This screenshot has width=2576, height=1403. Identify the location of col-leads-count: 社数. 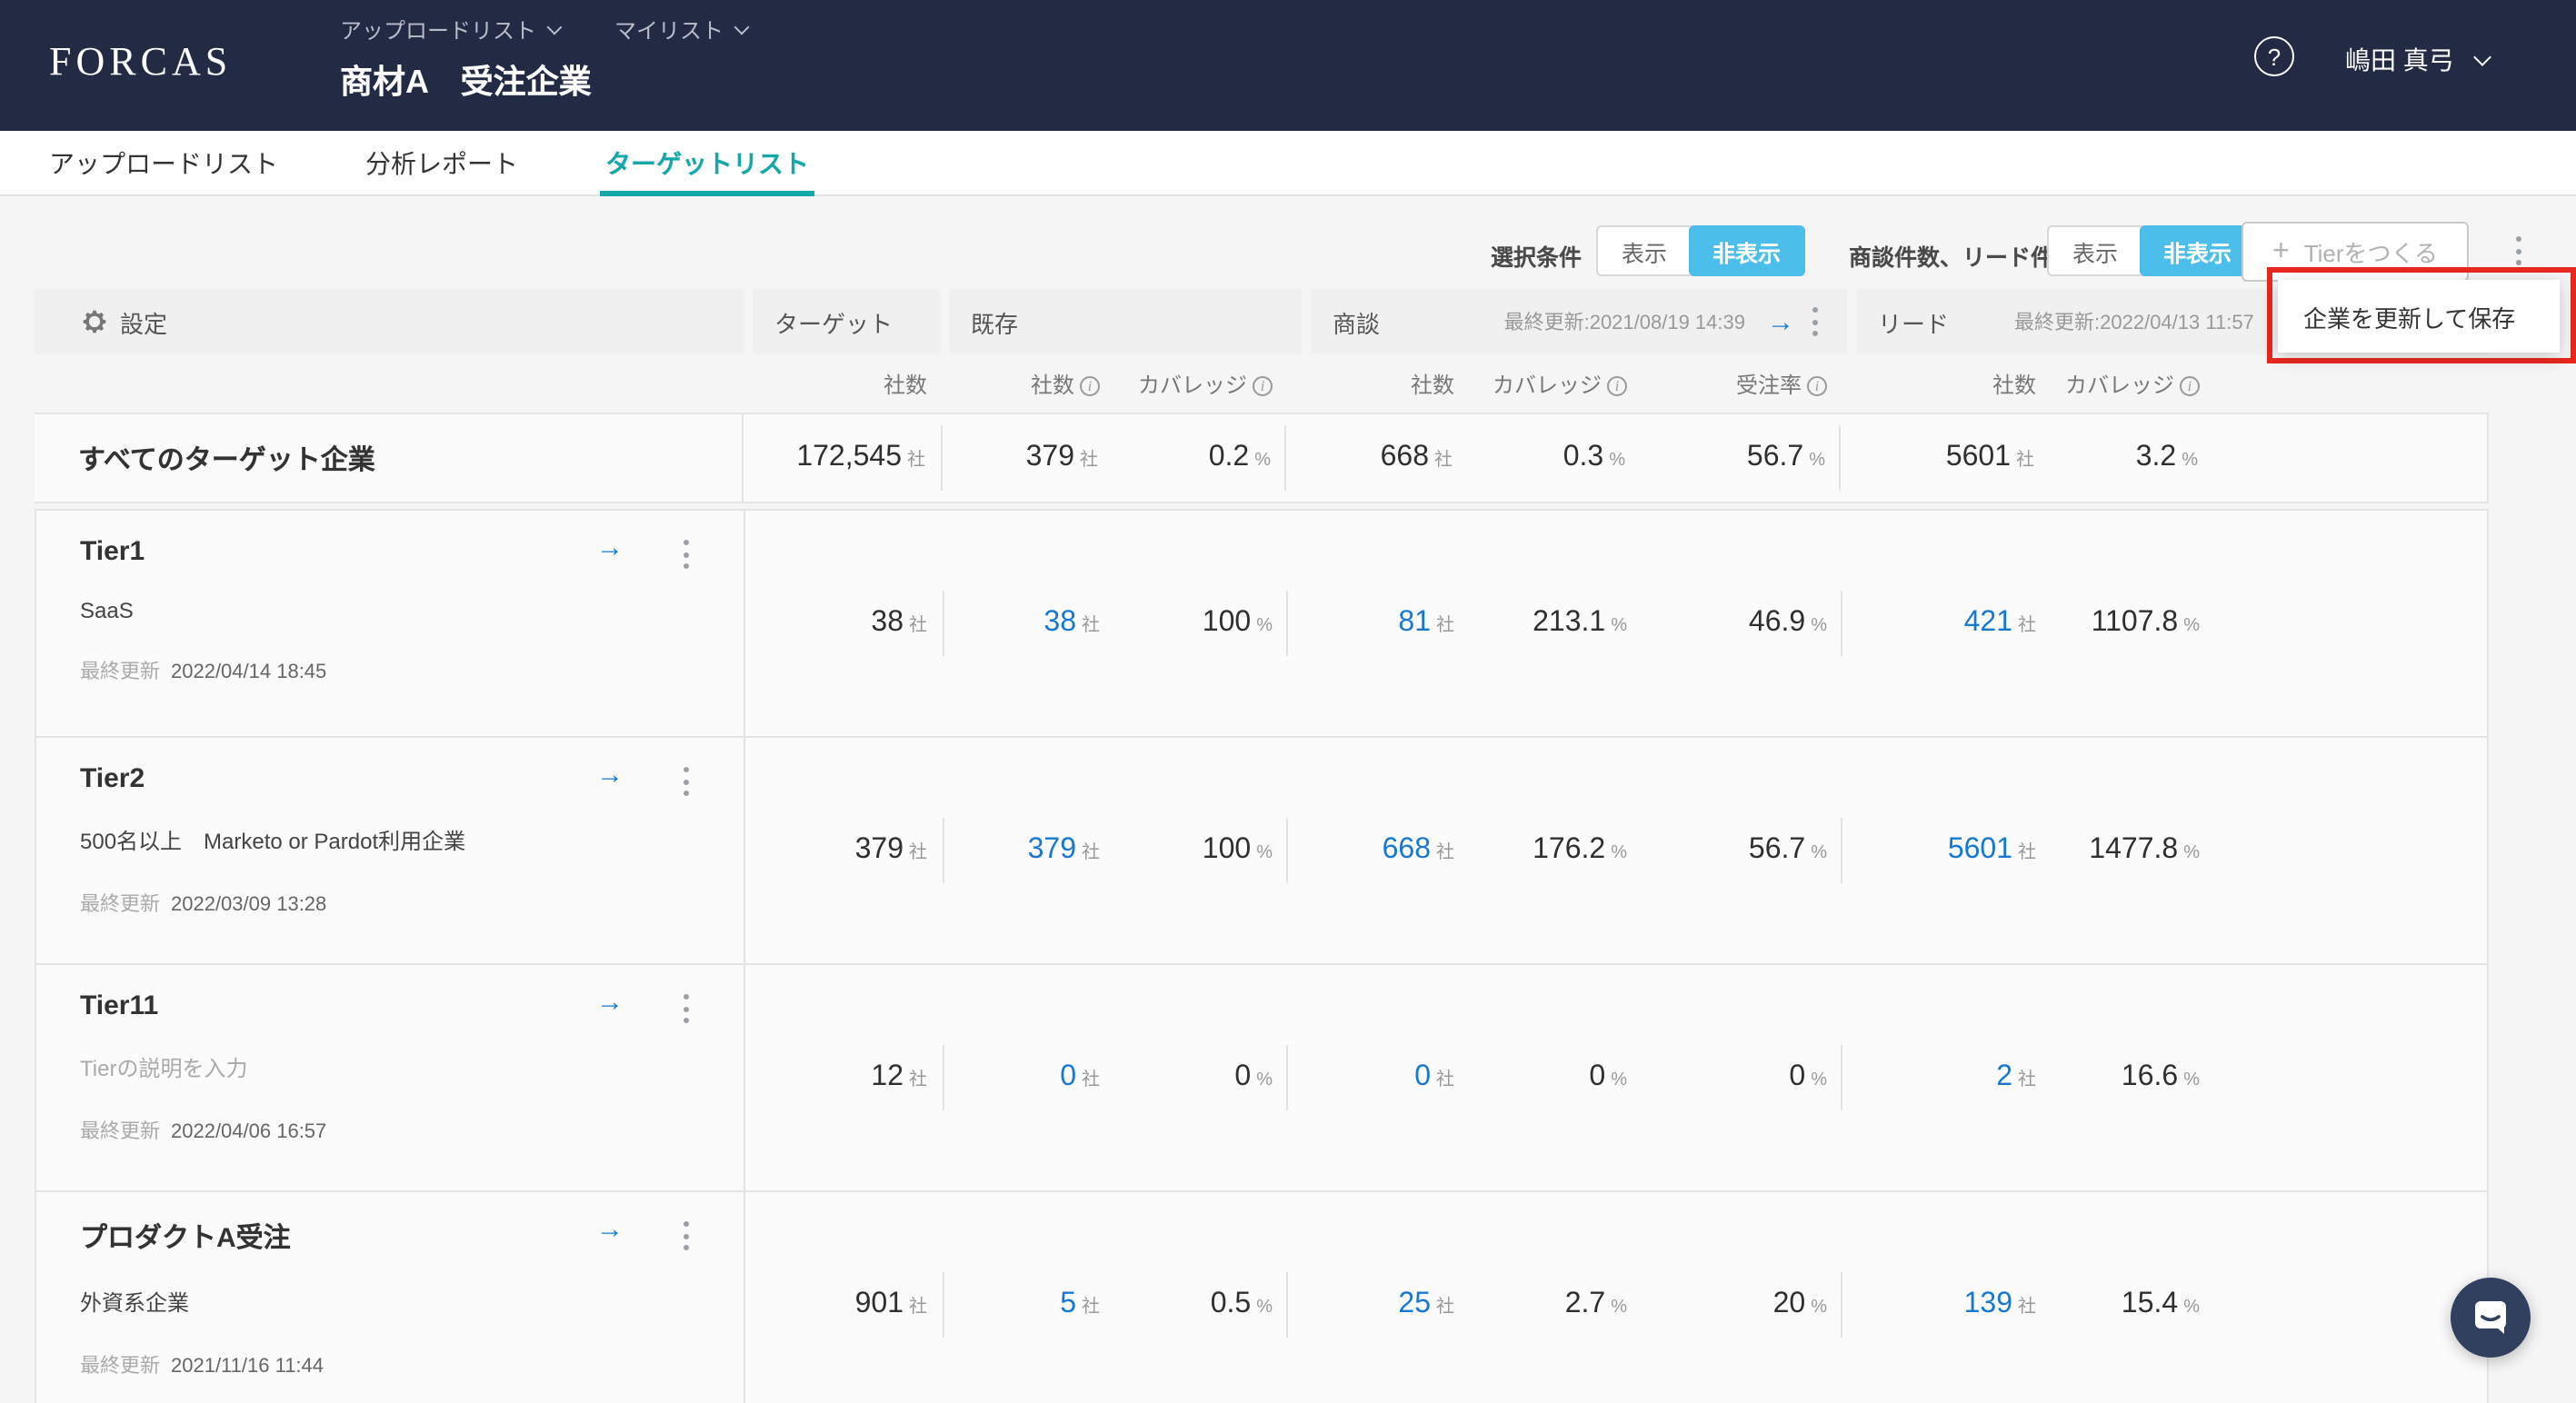
(2014, 384).